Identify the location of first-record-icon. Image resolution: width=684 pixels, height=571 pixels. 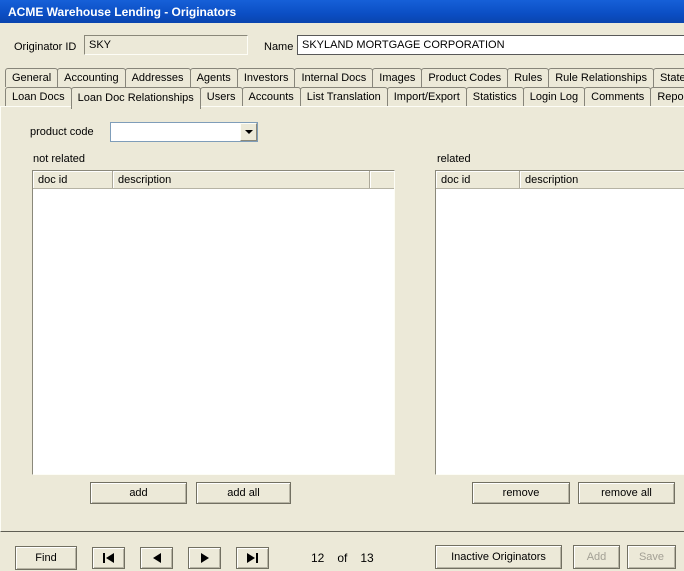
(108, 558).